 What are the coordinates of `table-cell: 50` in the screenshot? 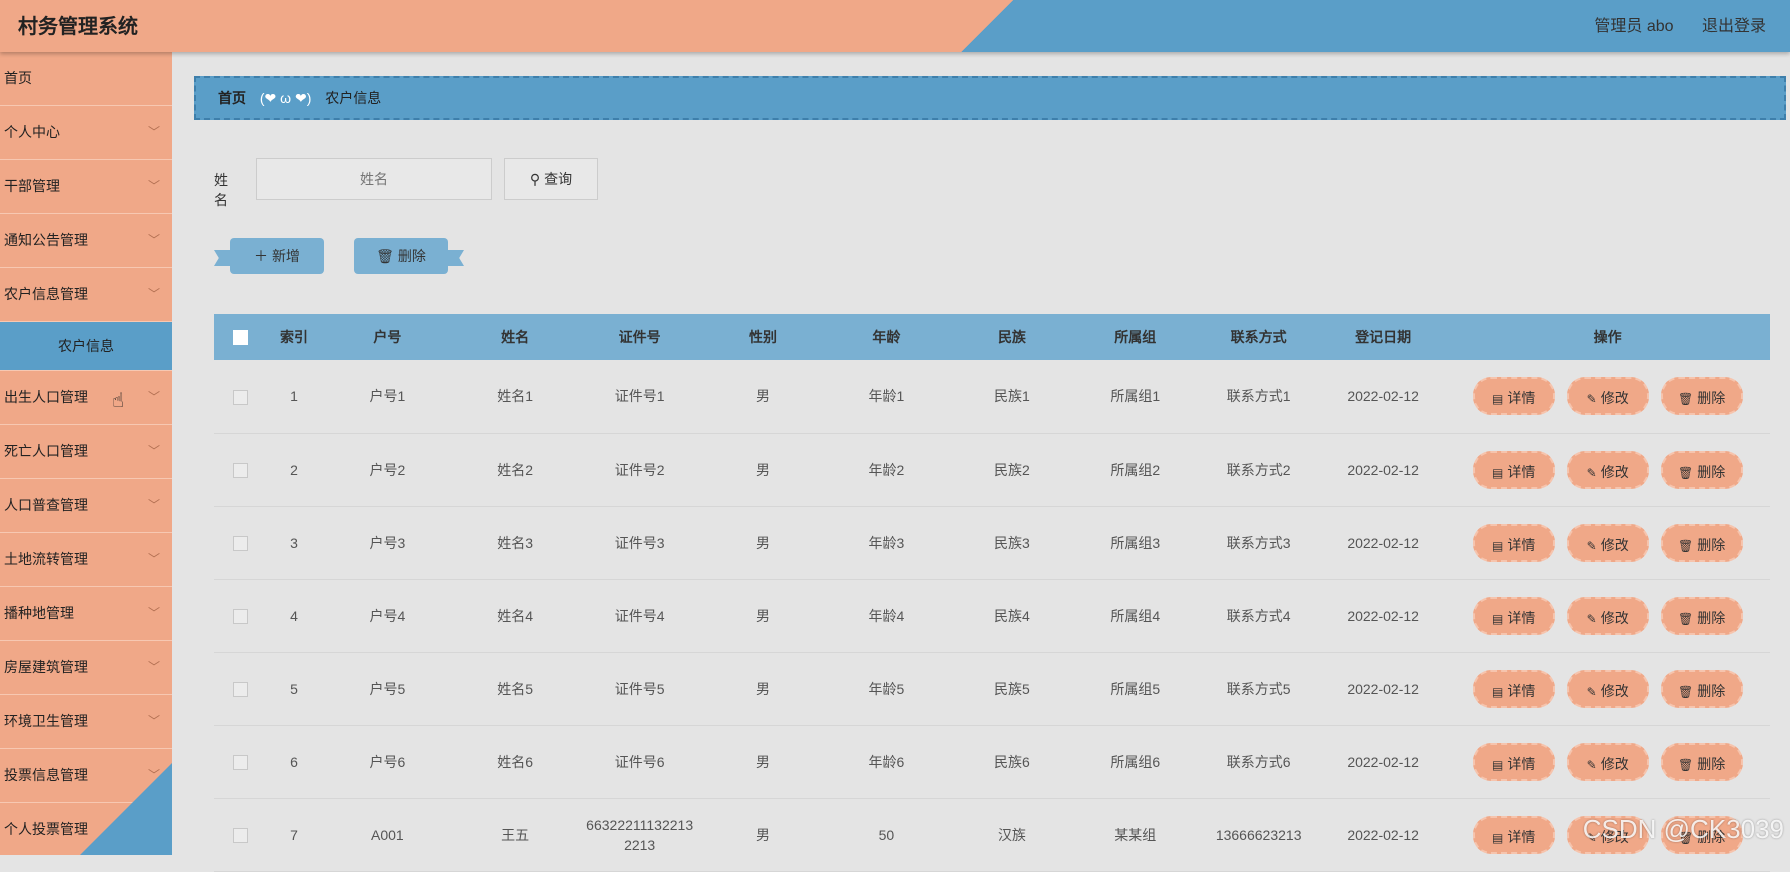 It's located at (886, 834).